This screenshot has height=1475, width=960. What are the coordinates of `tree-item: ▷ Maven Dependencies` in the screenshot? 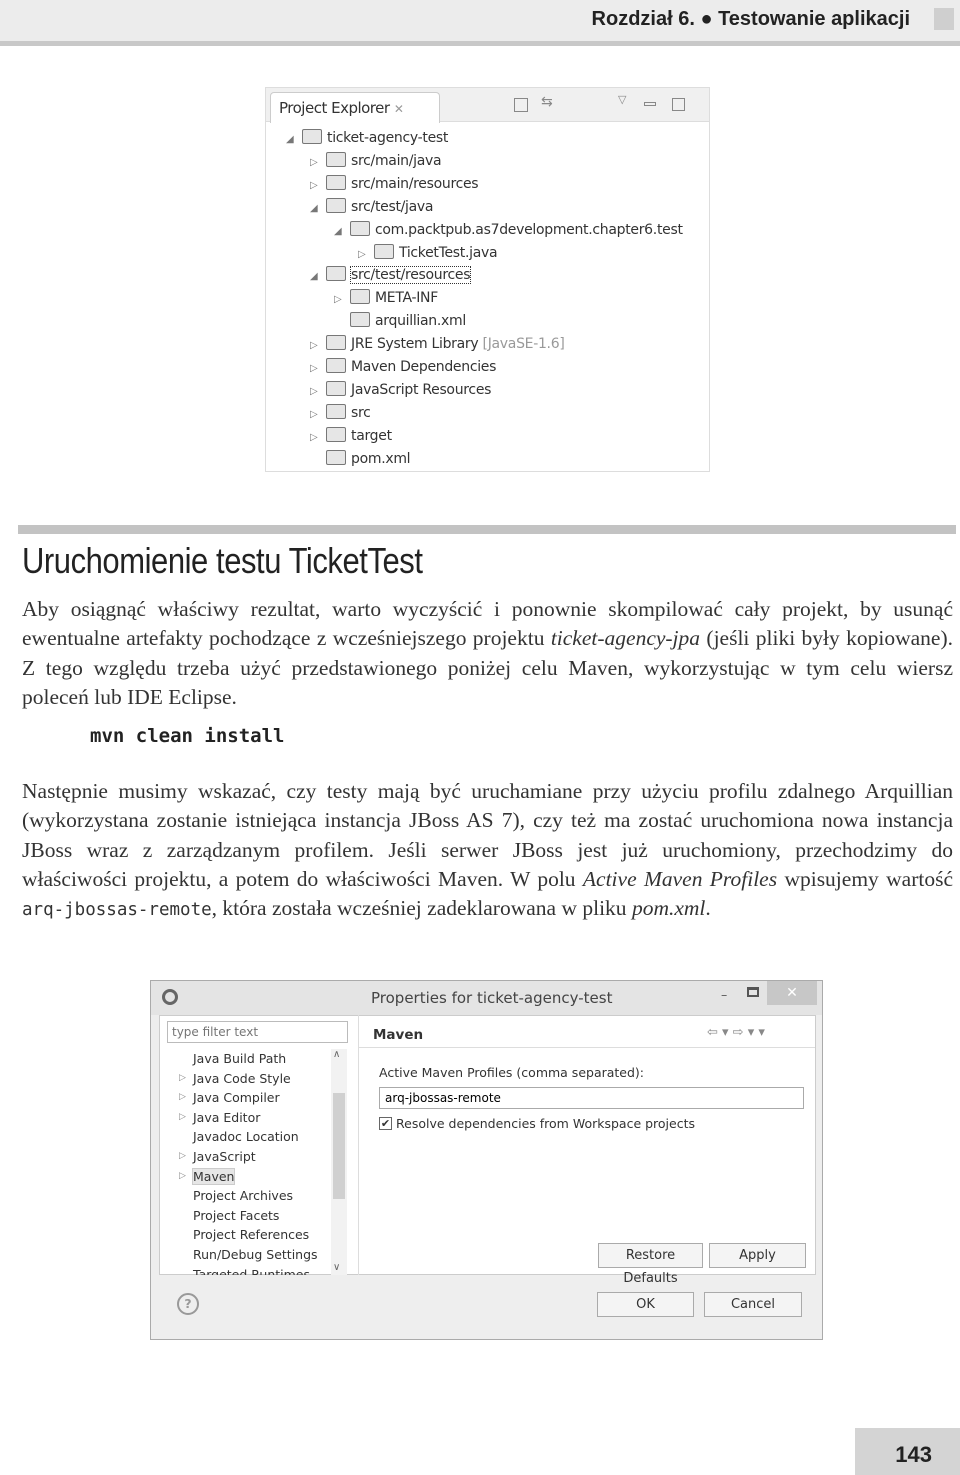 It's located at (403, 367).